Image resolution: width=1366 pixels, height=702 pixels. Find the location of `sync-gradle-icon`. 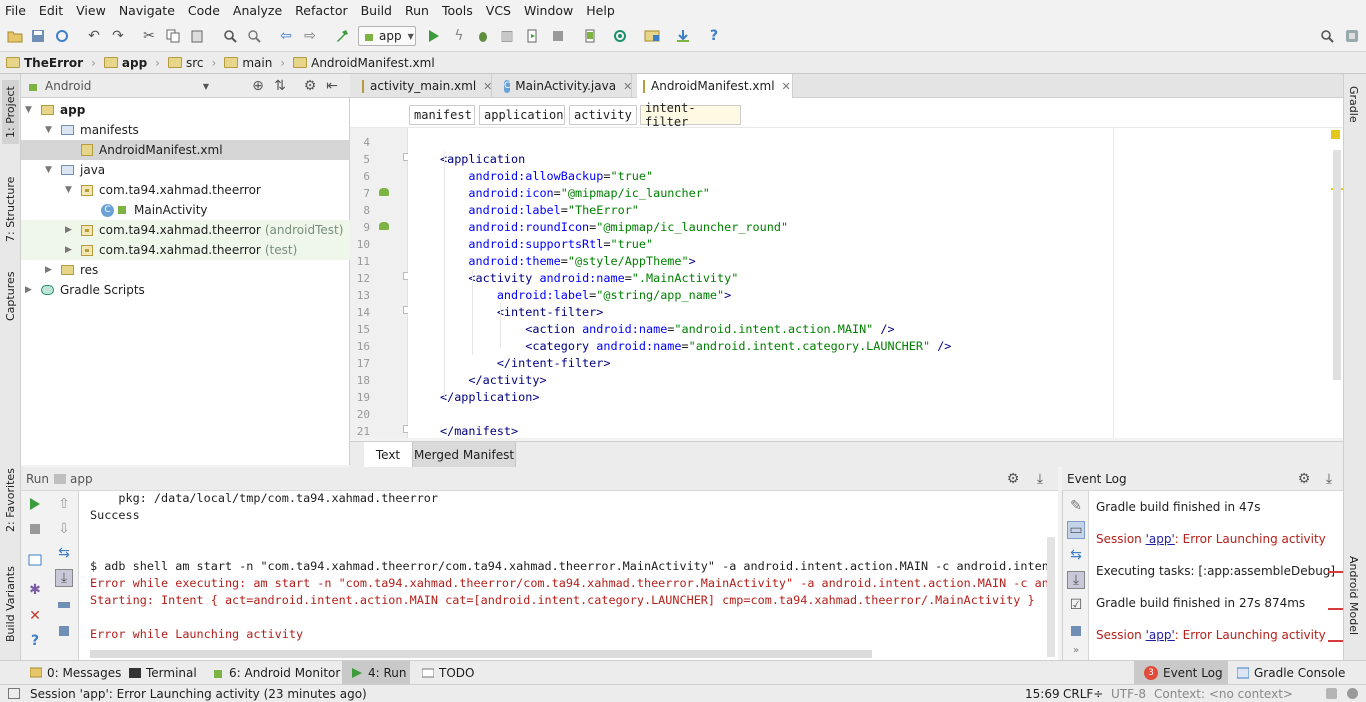

sync-gradle-icon is located at coordinates (620, 36).